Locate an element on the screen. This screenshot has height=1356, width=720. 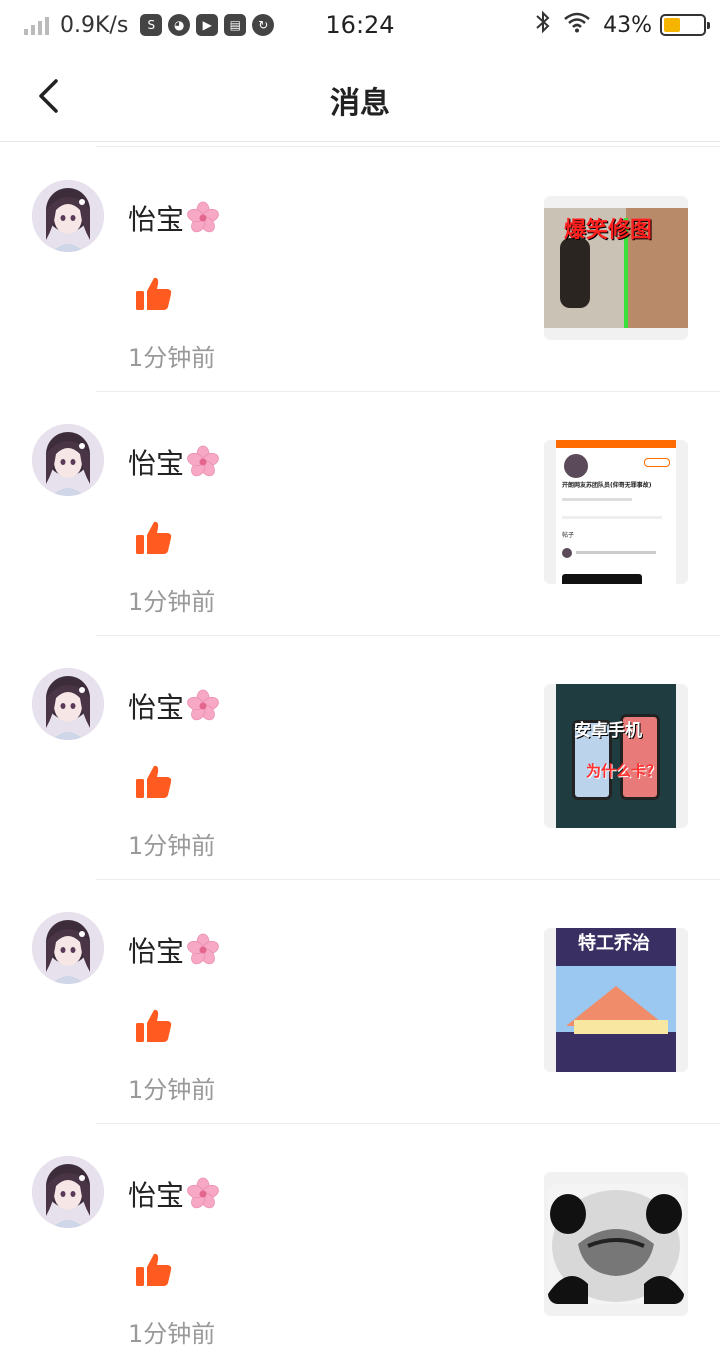
thumbnail-subtitle: 帖子 is located at coordinates (568, 535).